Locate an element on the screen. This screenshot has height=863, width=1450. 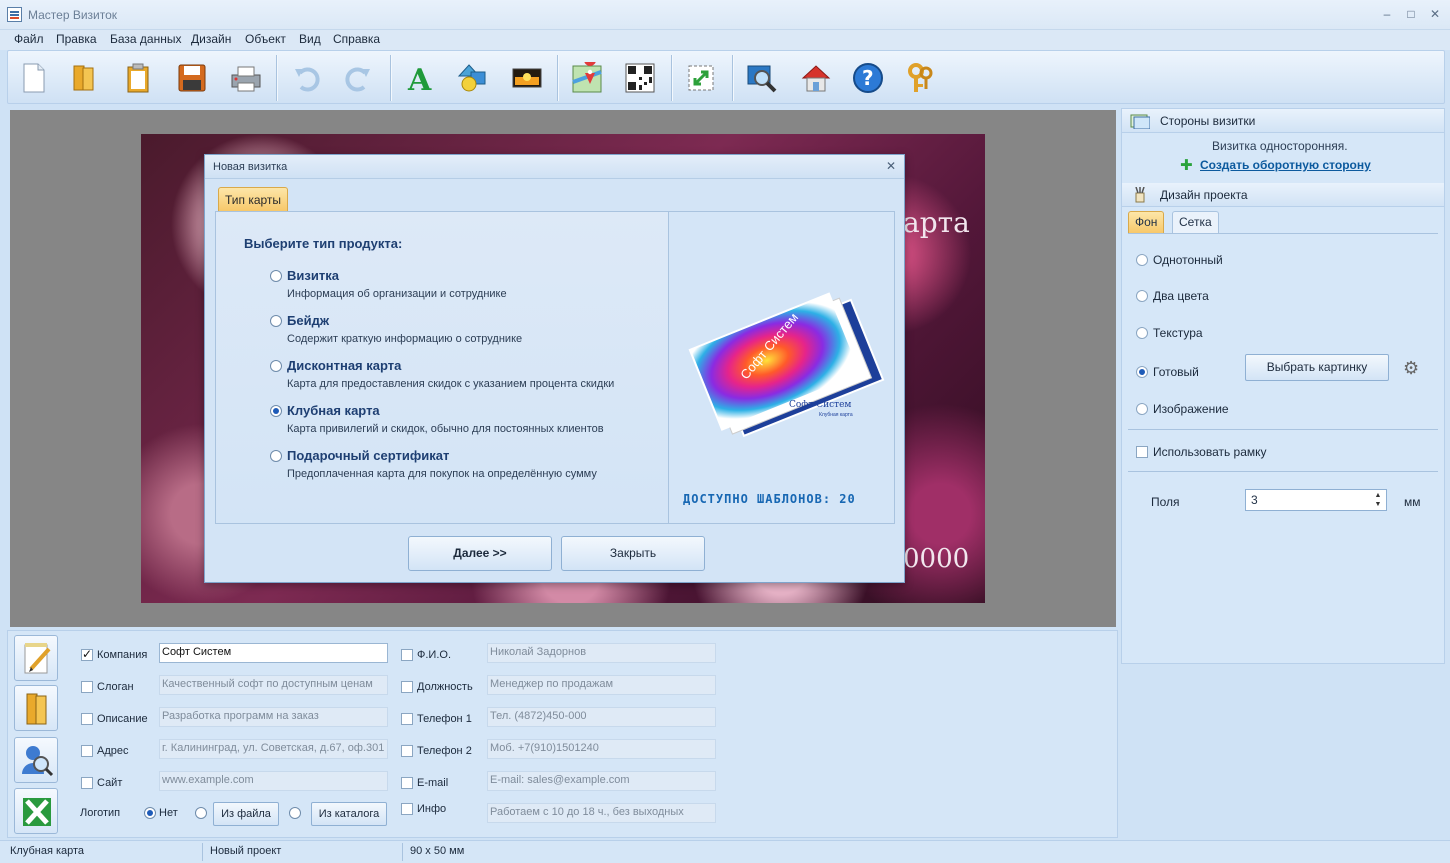
radio-club-card is located at coordinates (276, 411).